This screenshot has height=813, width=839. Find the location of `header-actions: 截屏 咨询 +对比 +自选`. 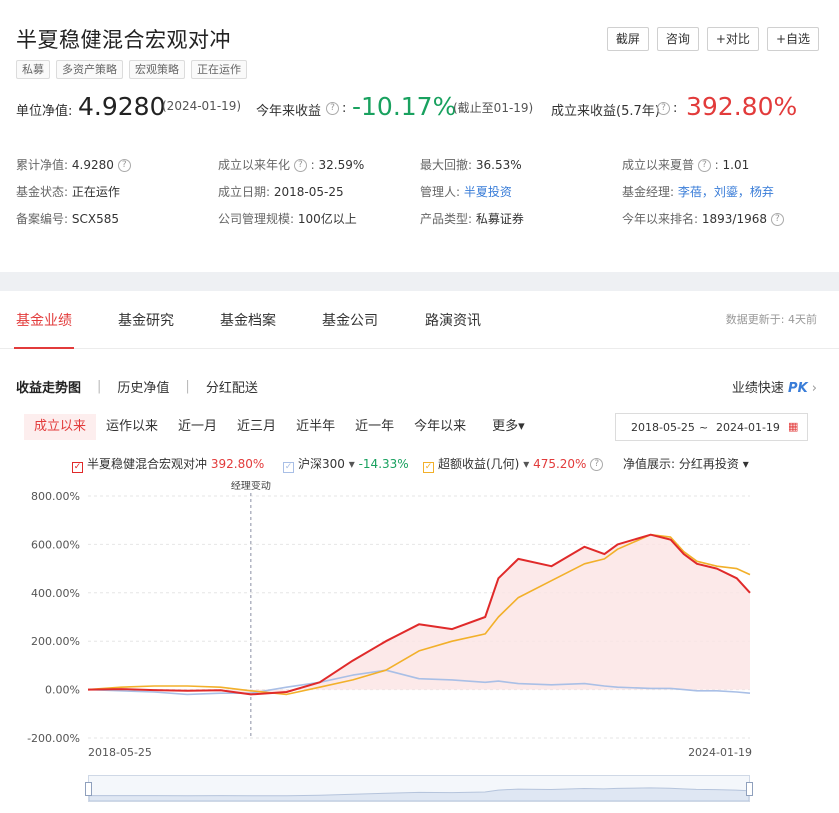

header-actions: 截屏 咨询 +对比 +自选 is located at coordinates (712, 39).